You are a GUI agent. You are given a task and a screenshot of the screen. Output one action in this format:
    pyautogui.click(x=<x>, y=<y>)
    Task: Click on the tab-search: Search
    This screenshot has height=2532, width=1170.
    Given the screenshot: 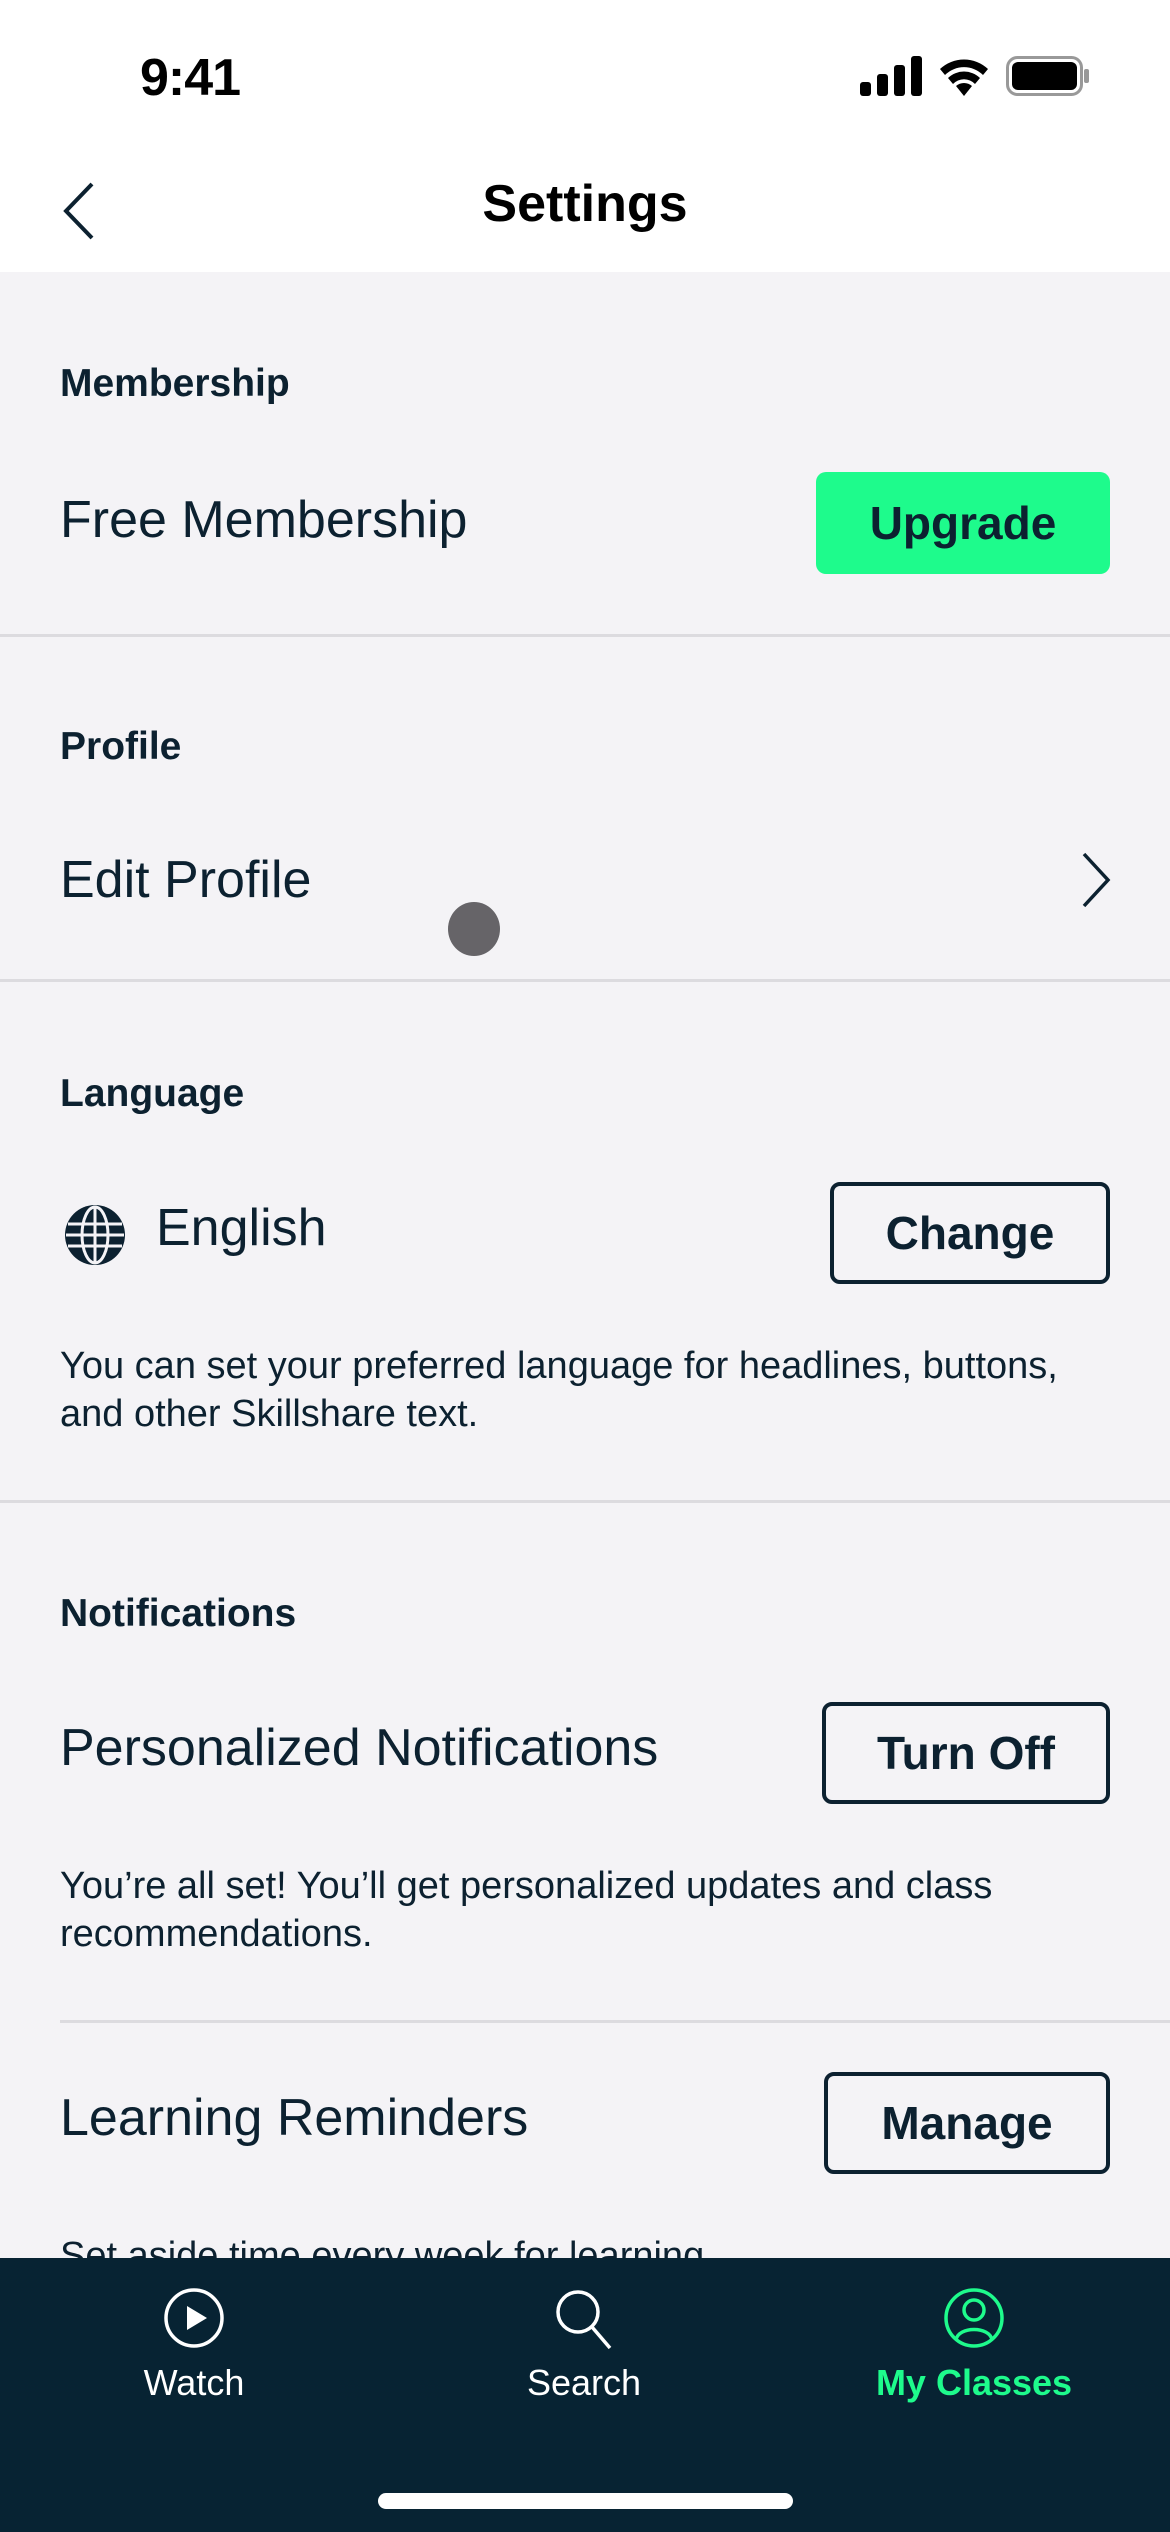 What is the action you would take?
    pyautogui.click(x=584, y=2356)
    